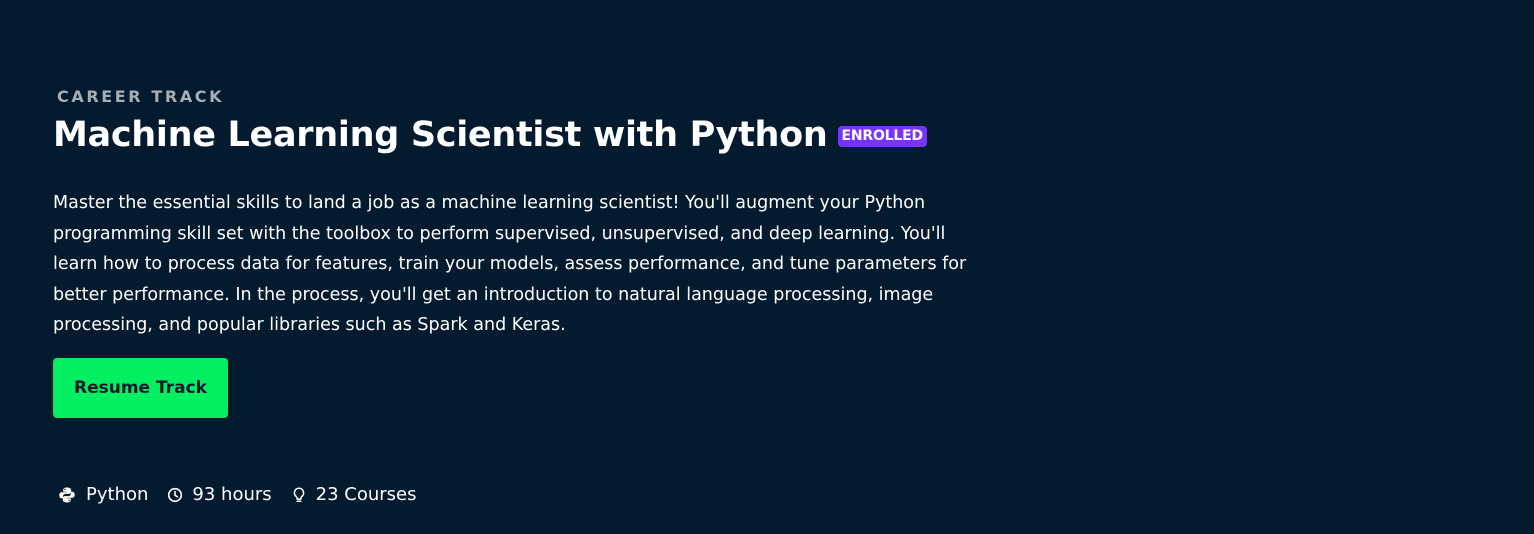 This screenshot has width=1534, height=534. What do you see at coordinates (117, 494) in the screenshot?
I see `technology-label: Python` at bounding box center [117, 494].